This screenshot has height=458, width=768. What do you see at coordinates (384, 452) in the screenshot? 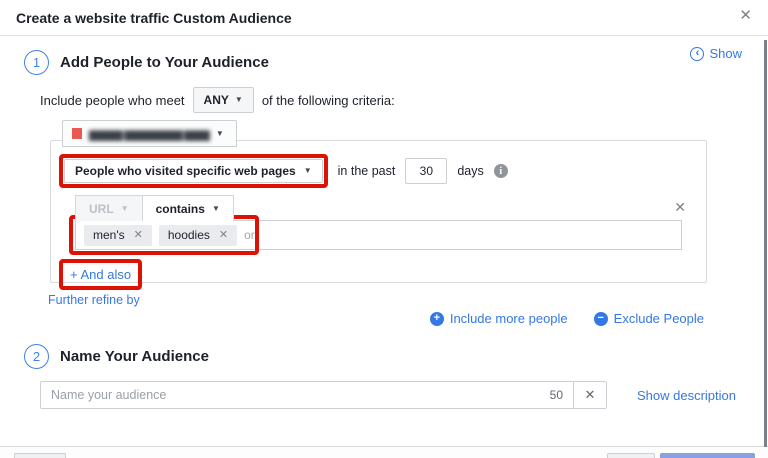
I see `modal-footer` at bounding box center [384, 452].